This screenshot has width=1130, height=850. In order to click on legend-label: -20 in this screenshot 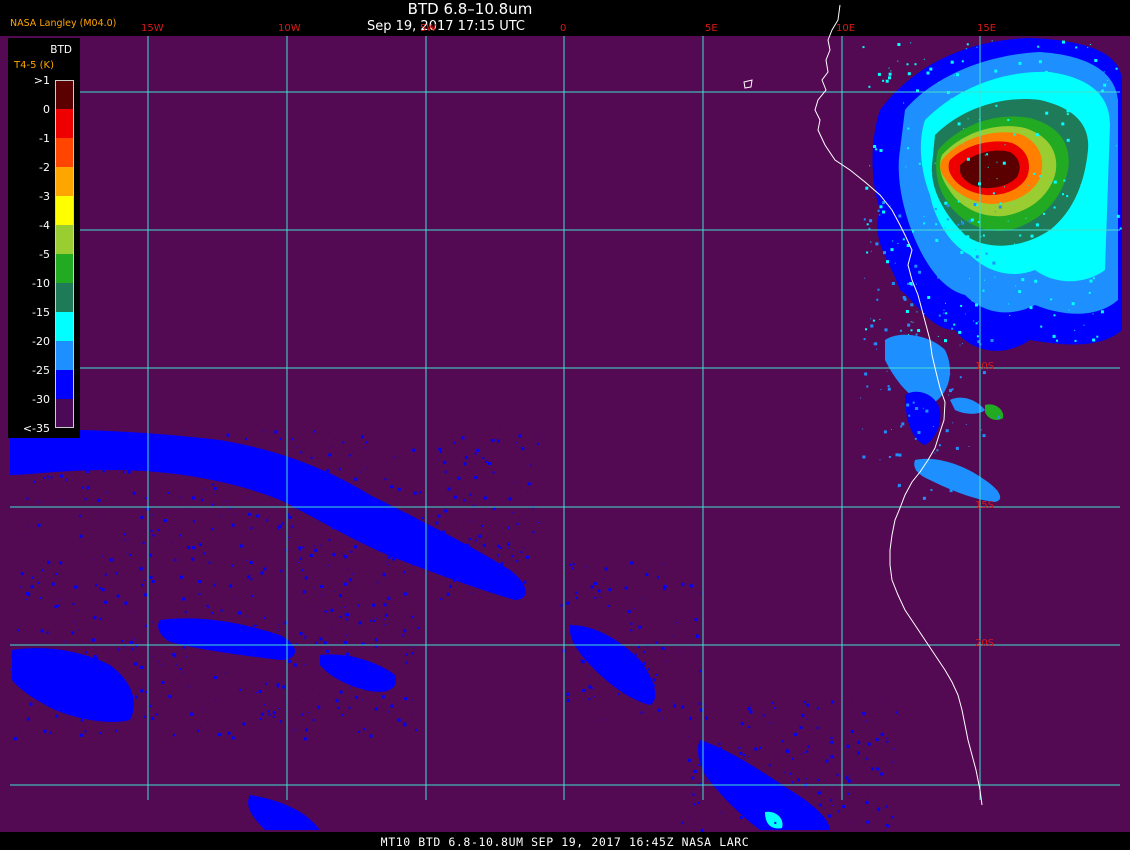, I will do `click(41, 341)`.